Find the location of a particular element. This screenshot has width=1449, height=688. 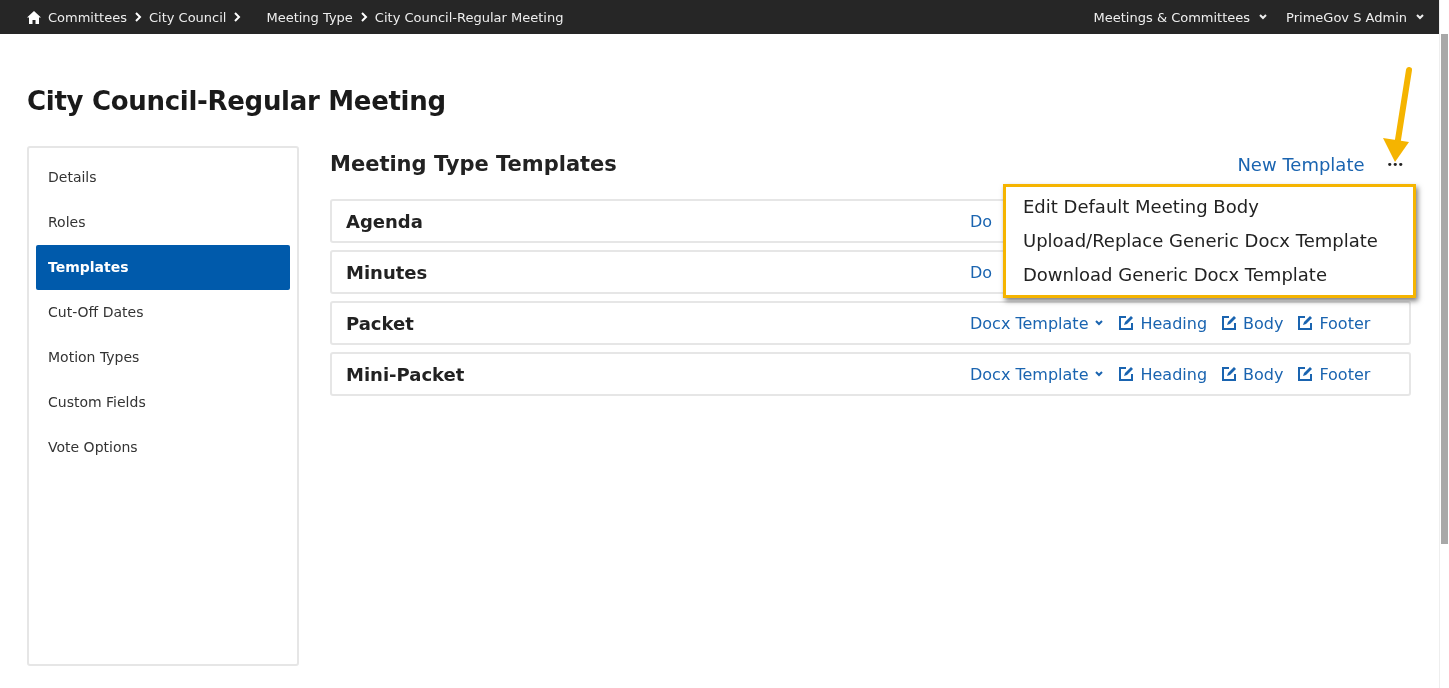

sidebar-item: Cut-Off Dates is located at coordinates (163, 312).